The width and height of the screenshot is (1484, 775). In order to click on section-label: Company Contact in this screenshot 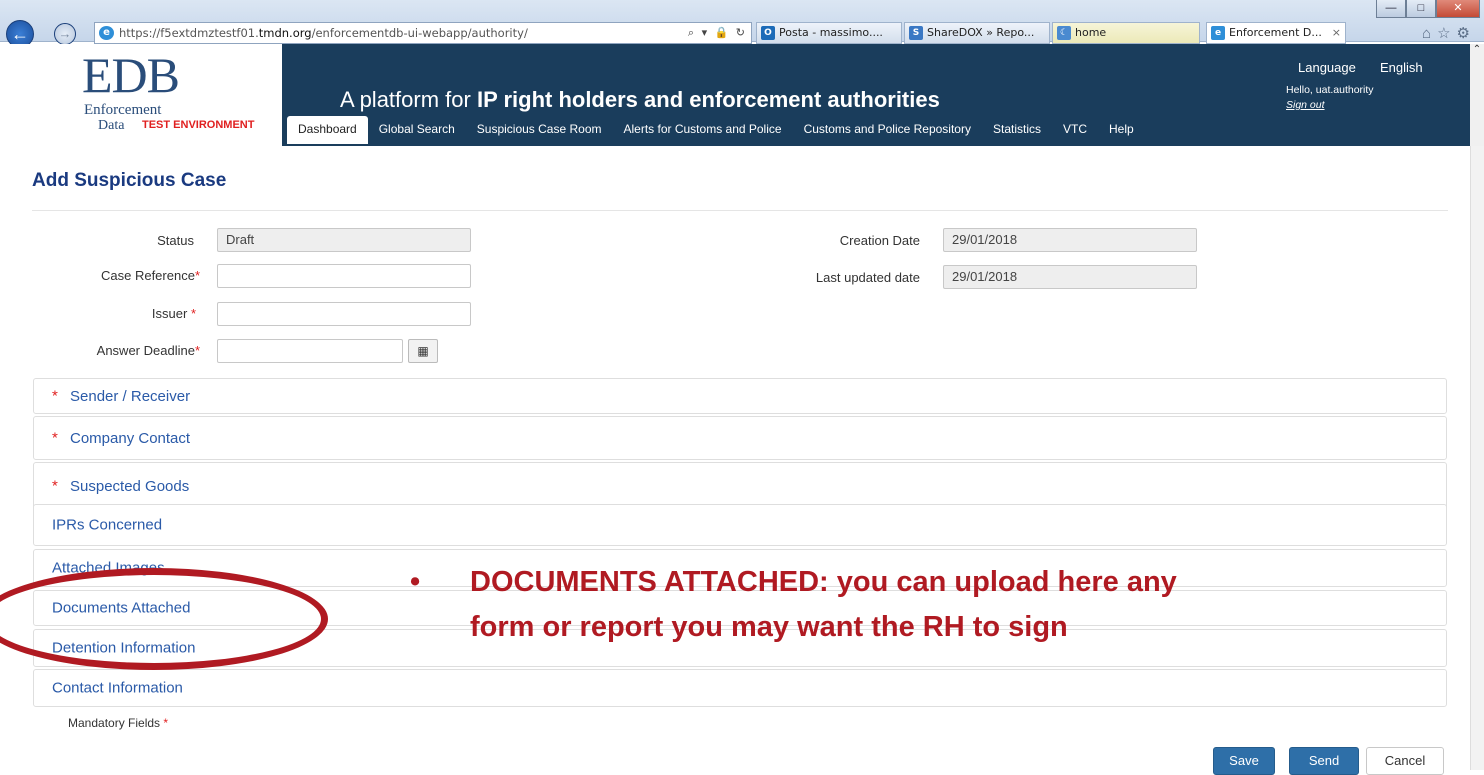, I will do `click(130, 438)`.